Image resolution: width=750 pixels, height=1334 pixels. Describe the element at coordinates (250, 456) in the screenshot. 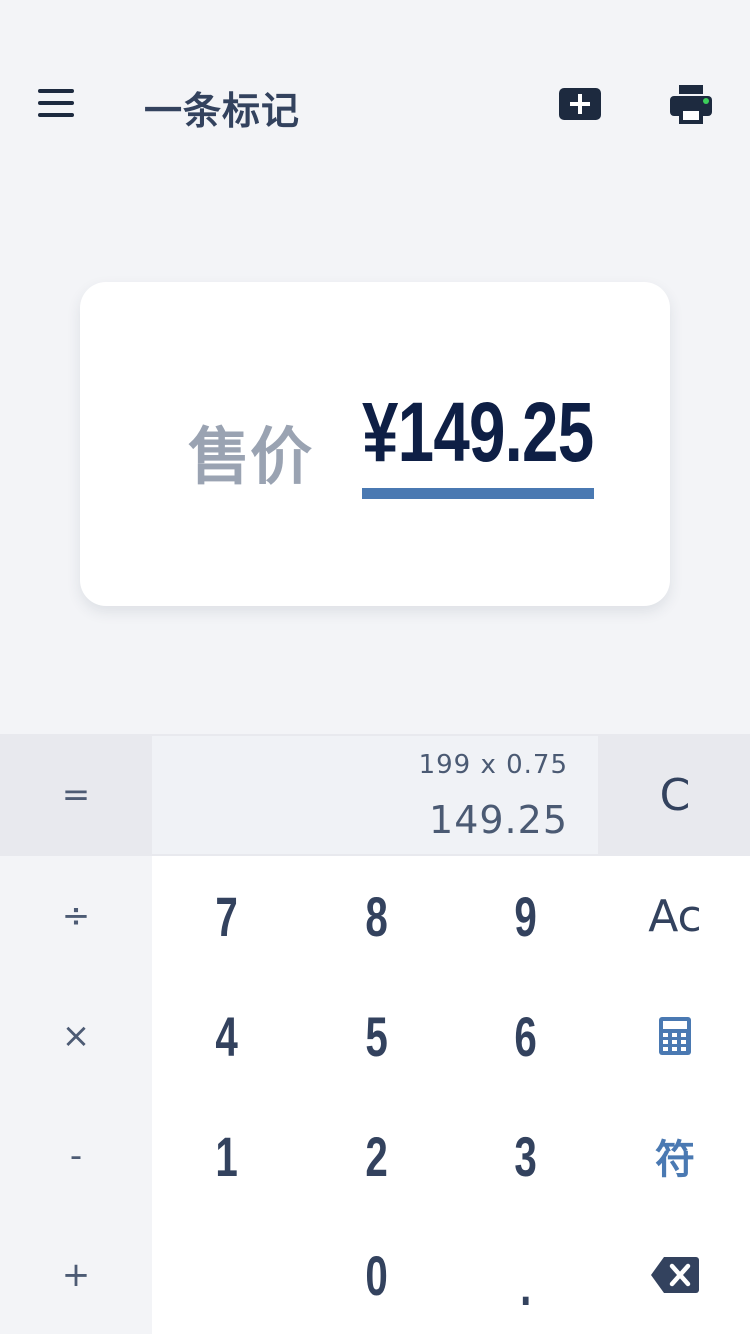

I see `price-label: 售价` at that location.